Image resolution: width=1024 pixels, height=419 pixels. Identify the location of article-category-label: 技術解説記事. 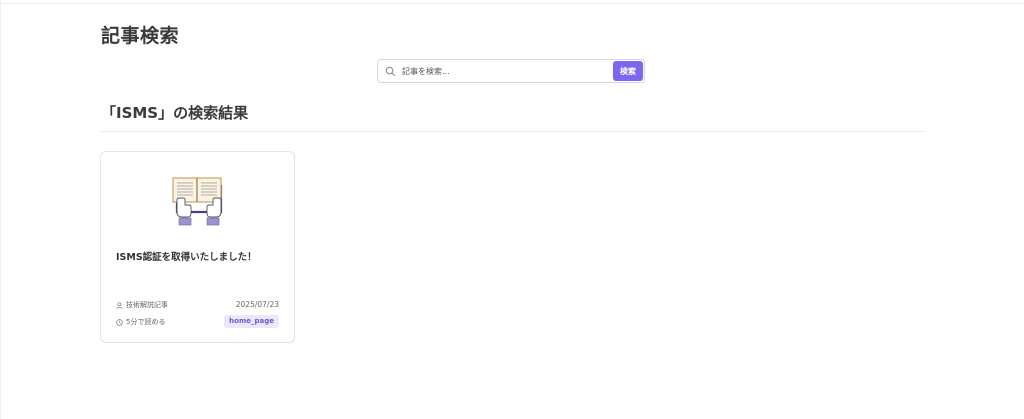
(147, 305).